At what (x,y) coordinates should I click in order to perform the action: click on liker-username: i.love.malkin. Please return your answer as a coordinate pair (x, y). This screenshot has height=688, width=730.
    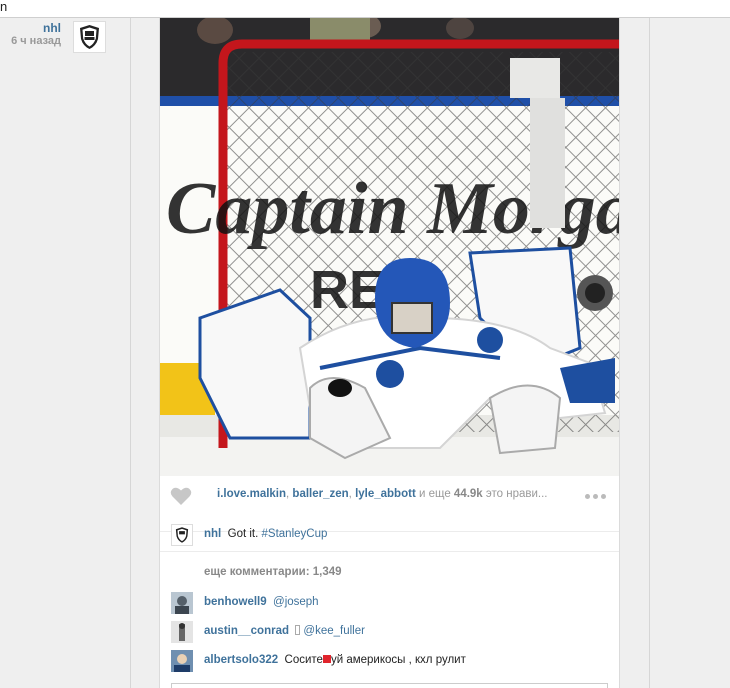
    Looking at the image, I should click on (251, 494).